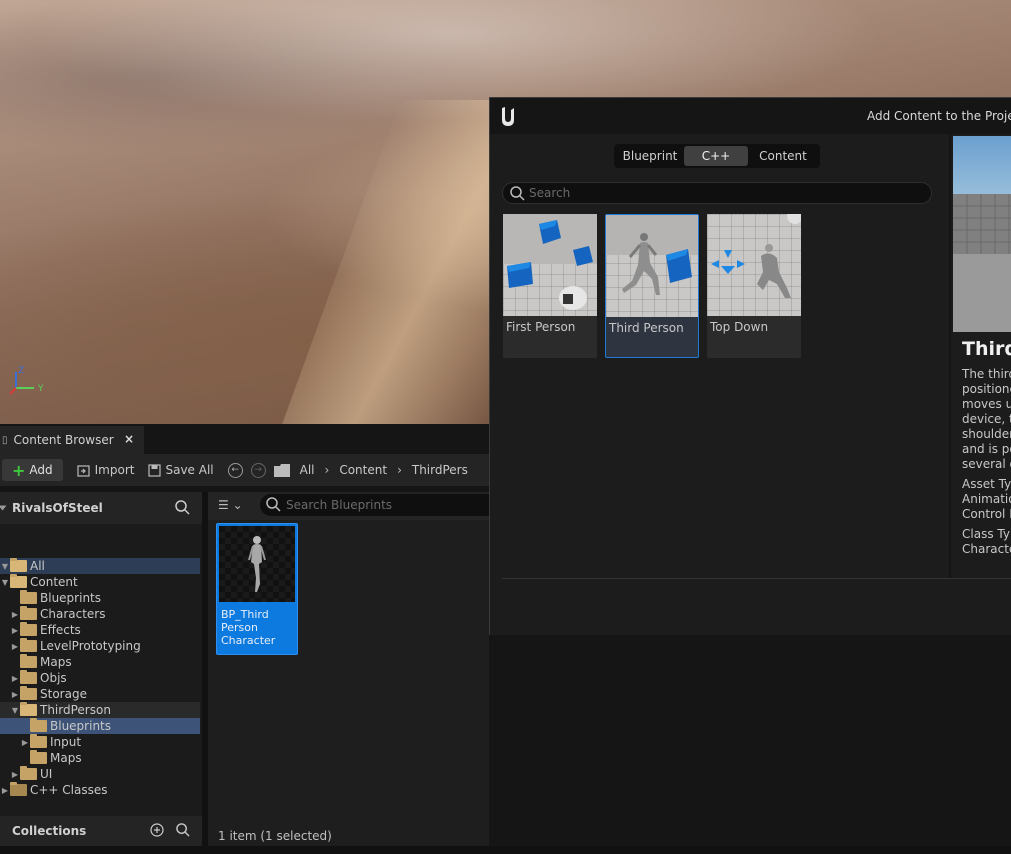 This screenshot has height=854, width=1011. I want to click on template-first-person: First Person, so click(550, 286).